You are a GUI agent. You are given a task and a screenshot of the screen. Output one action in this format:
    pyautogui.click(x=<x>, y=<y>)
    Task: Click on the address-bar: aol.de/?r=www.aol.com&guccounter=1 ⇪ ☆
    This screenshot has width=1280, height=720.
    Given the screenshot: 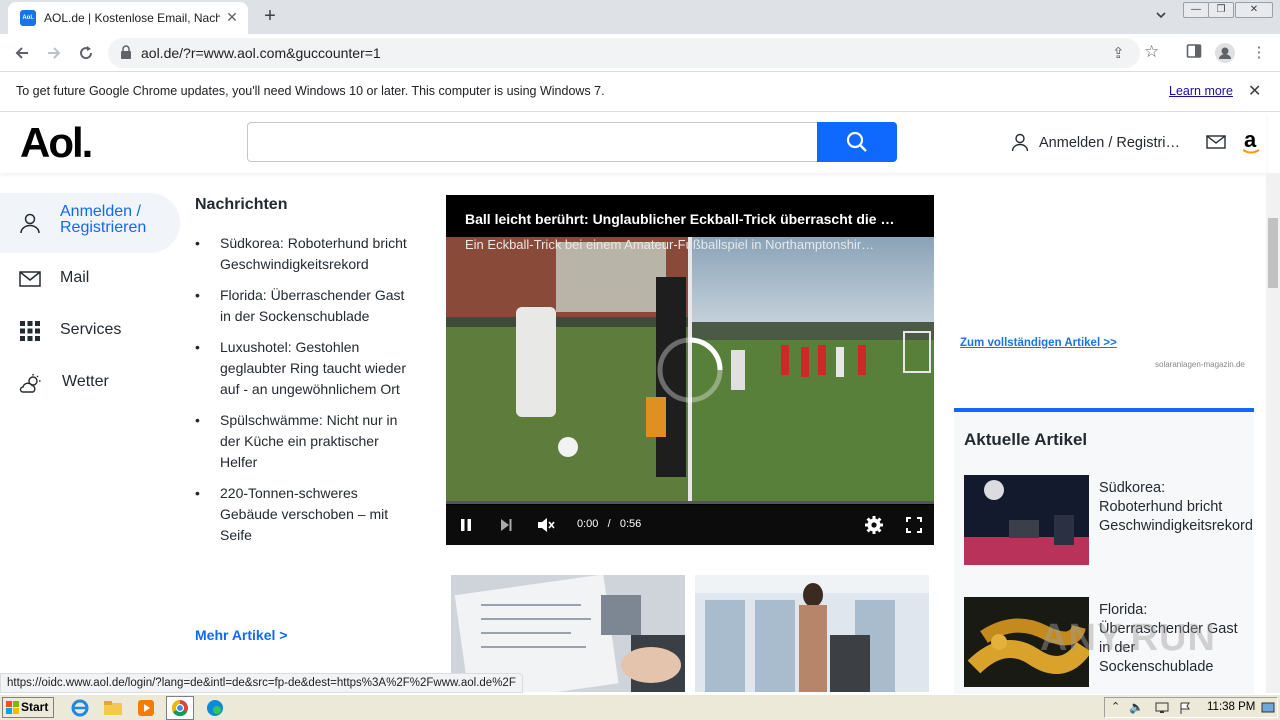 What is the action you would take?
    pyautogui.click(x=633, y=53)
    